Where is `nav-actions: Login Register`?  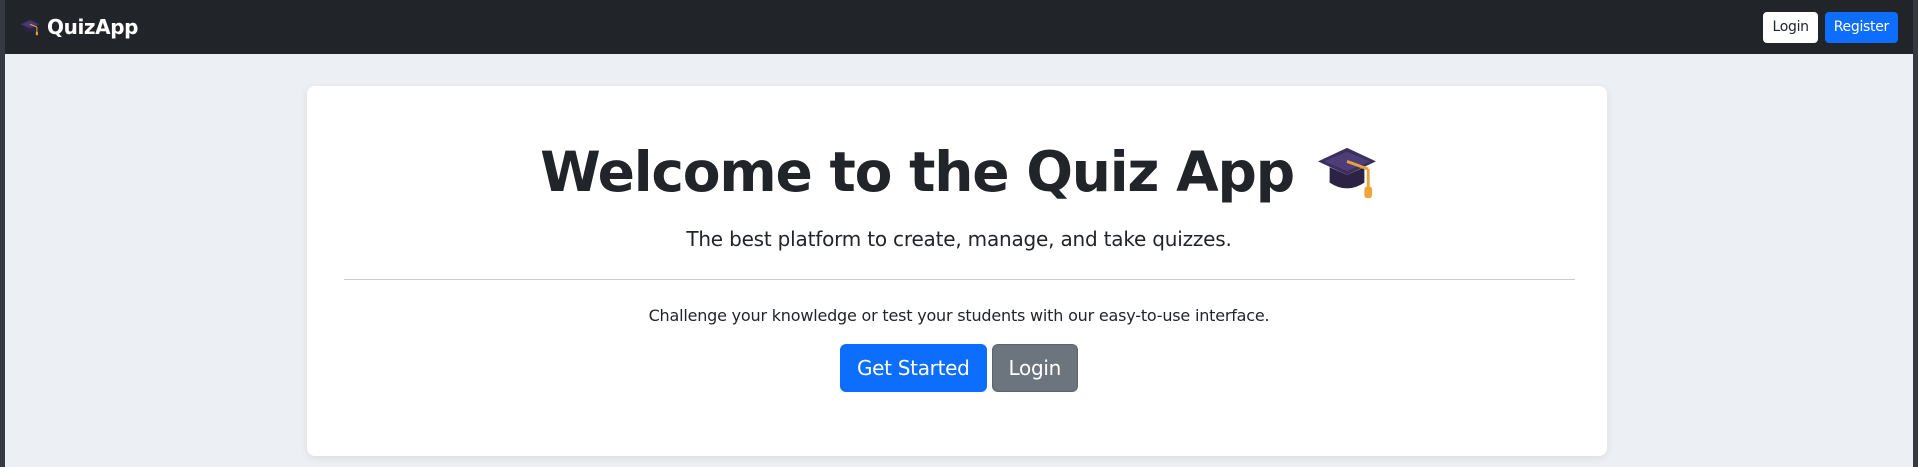
nav-actions: Login Register is located at coordinates (1830, 27).